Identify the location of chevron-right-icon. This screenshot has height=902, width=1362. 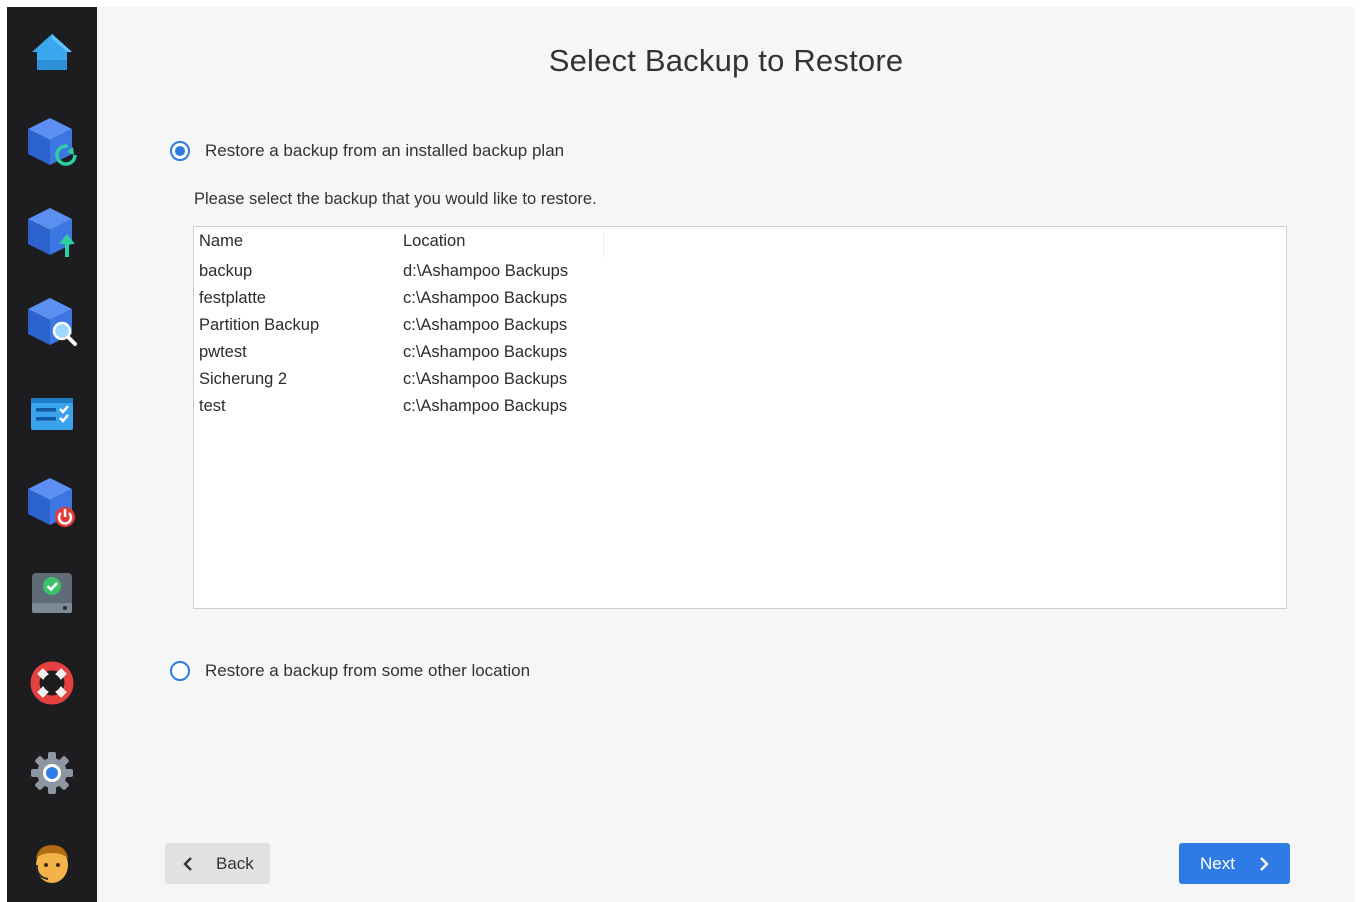
(1264, 864).